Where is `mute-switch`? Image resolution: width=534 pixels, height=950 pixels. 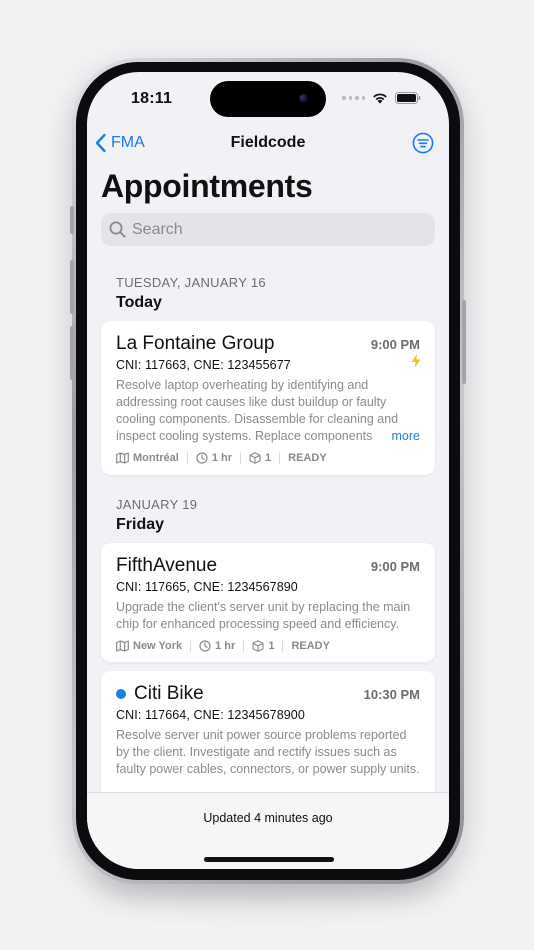 mute-switch is located at coordinates (72, 220).